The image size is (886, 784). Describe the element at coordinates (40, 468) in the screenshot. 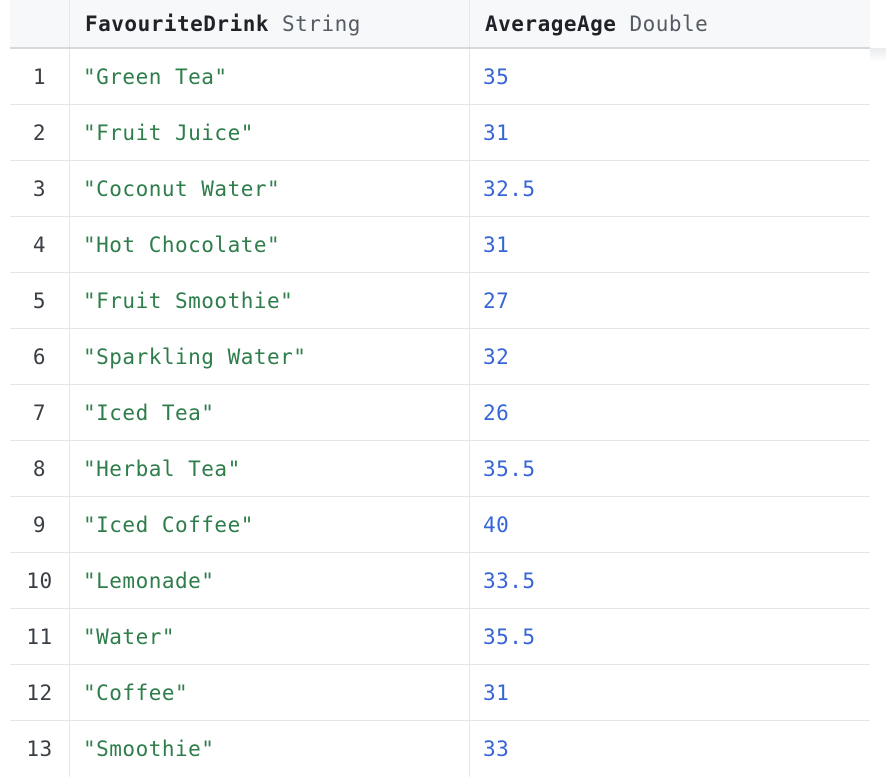

I see `row-index: 8` at that location.